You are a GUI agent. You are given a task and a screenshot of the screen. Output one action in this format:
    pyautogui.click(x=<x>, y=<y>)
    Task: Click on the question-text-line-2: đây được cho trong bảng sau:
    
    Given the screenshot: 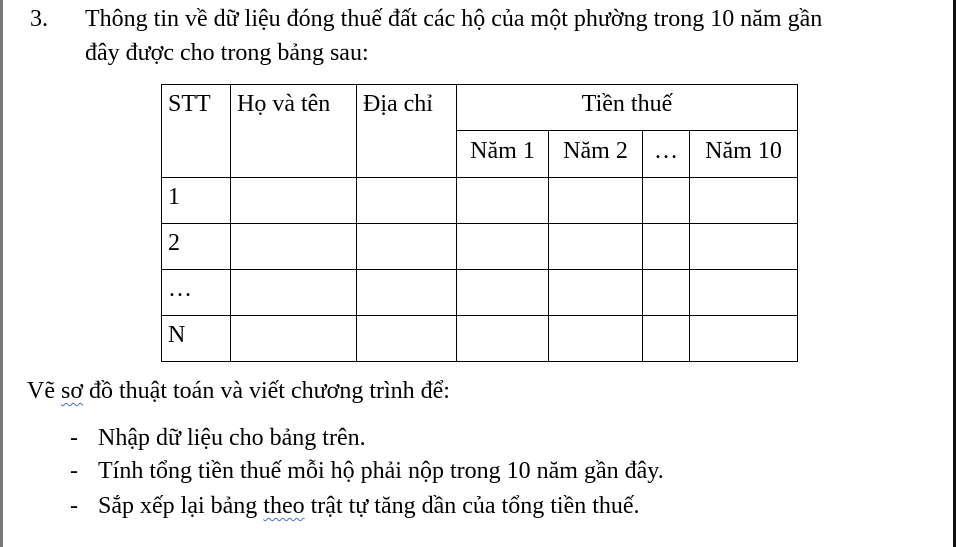 What is the action you would take?
    pyautogui.click(x=227, y=53)
    